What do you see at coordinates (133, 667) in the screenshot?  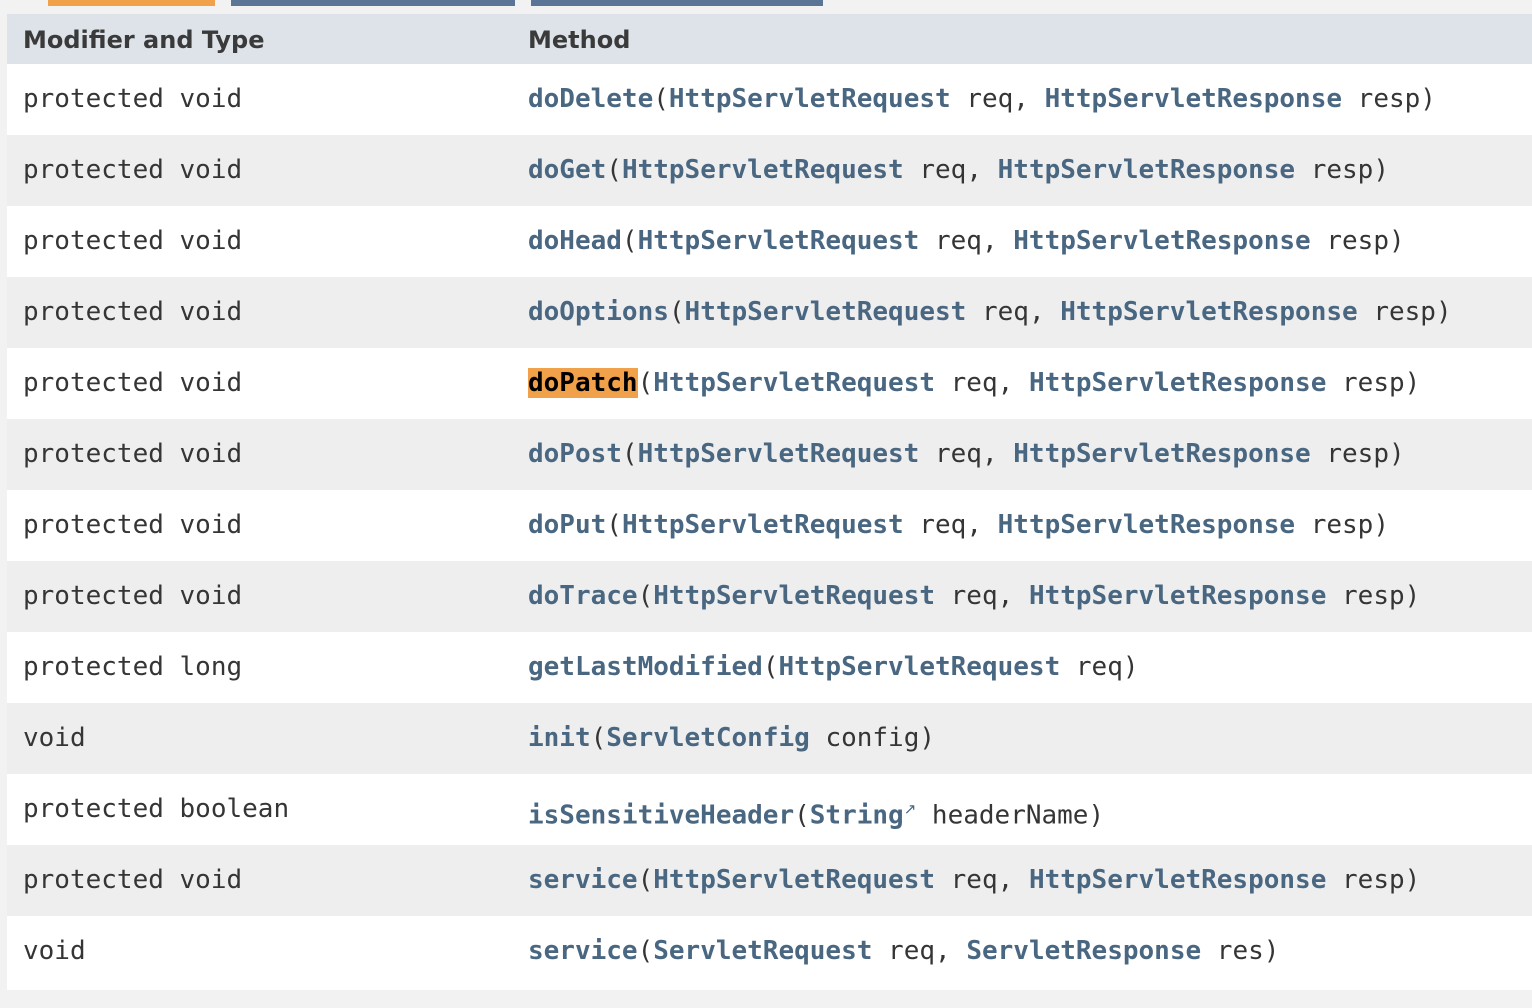 I see `modifier-type-cell: protected long` at bounding box center [133, 667].